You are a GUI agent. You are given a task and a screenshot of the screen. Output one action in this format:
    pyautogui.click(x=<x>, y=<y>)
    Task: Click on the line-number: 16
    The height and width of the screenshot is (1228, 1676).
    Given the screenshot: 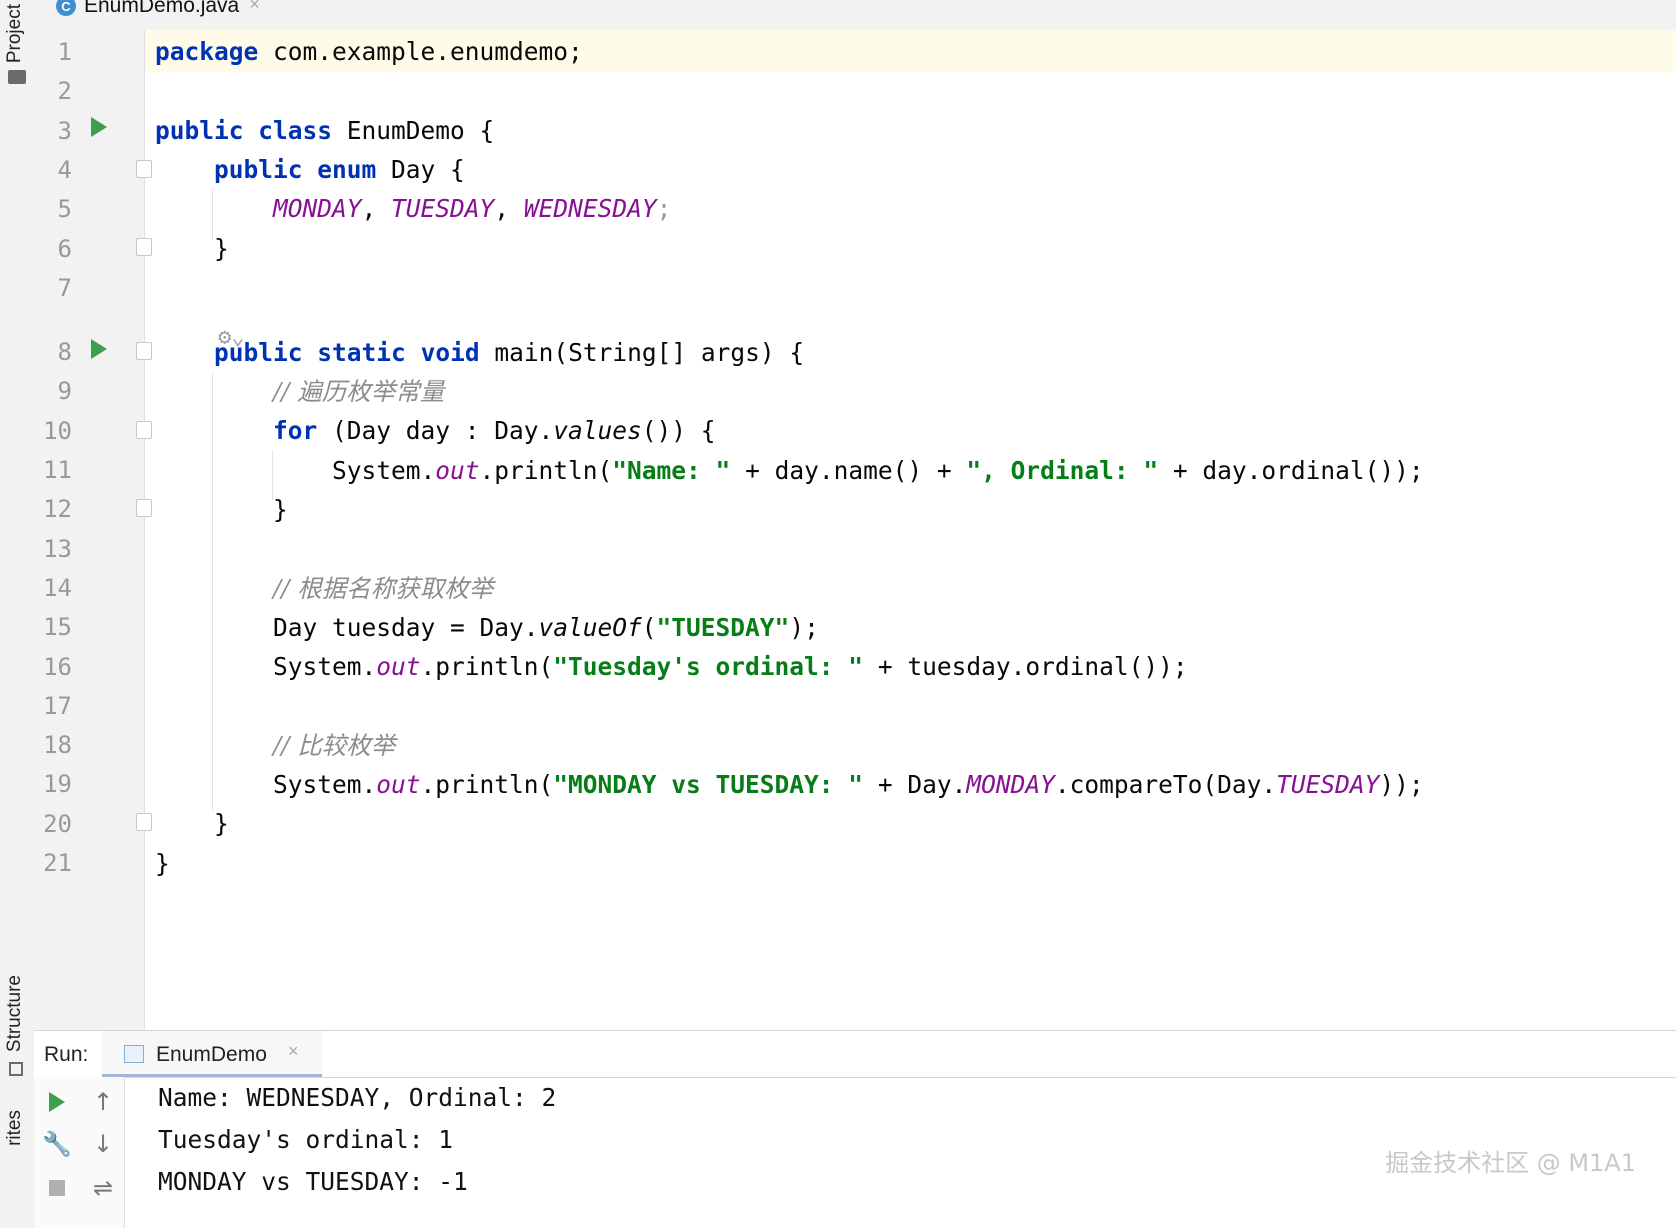 What is the action you would take?
    pyautogui.click(x=57, y=666)
    